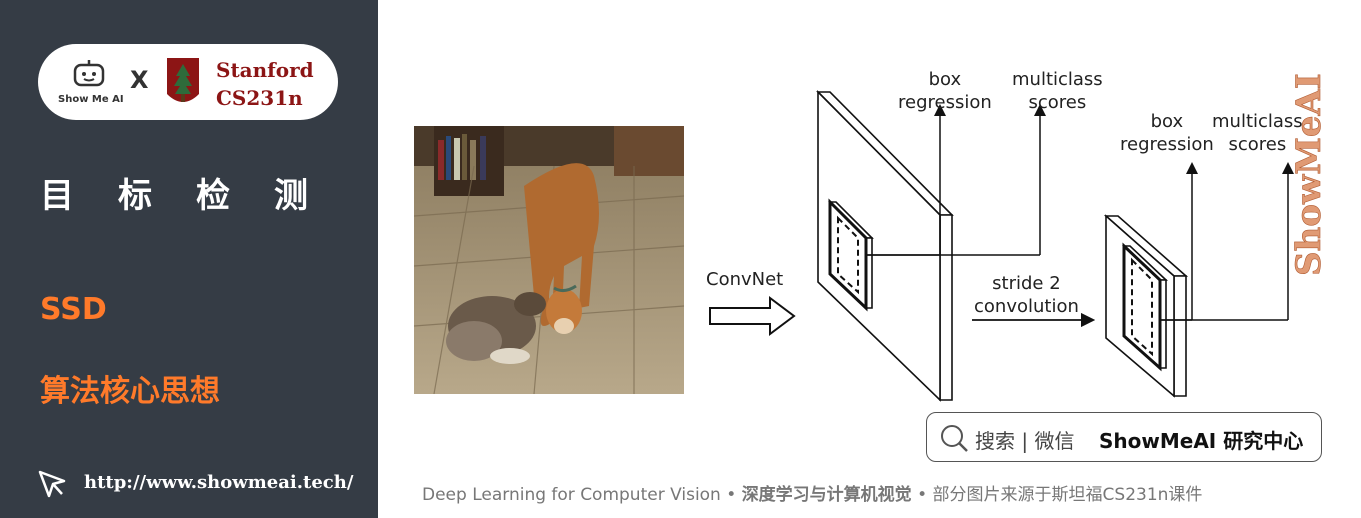 The height and width of the screenshot is (518, 1361). What do you see at coordinates (265, 70) in the screenshot?
I see `stanford-line: Stanford` at bounding box center [265, 70].